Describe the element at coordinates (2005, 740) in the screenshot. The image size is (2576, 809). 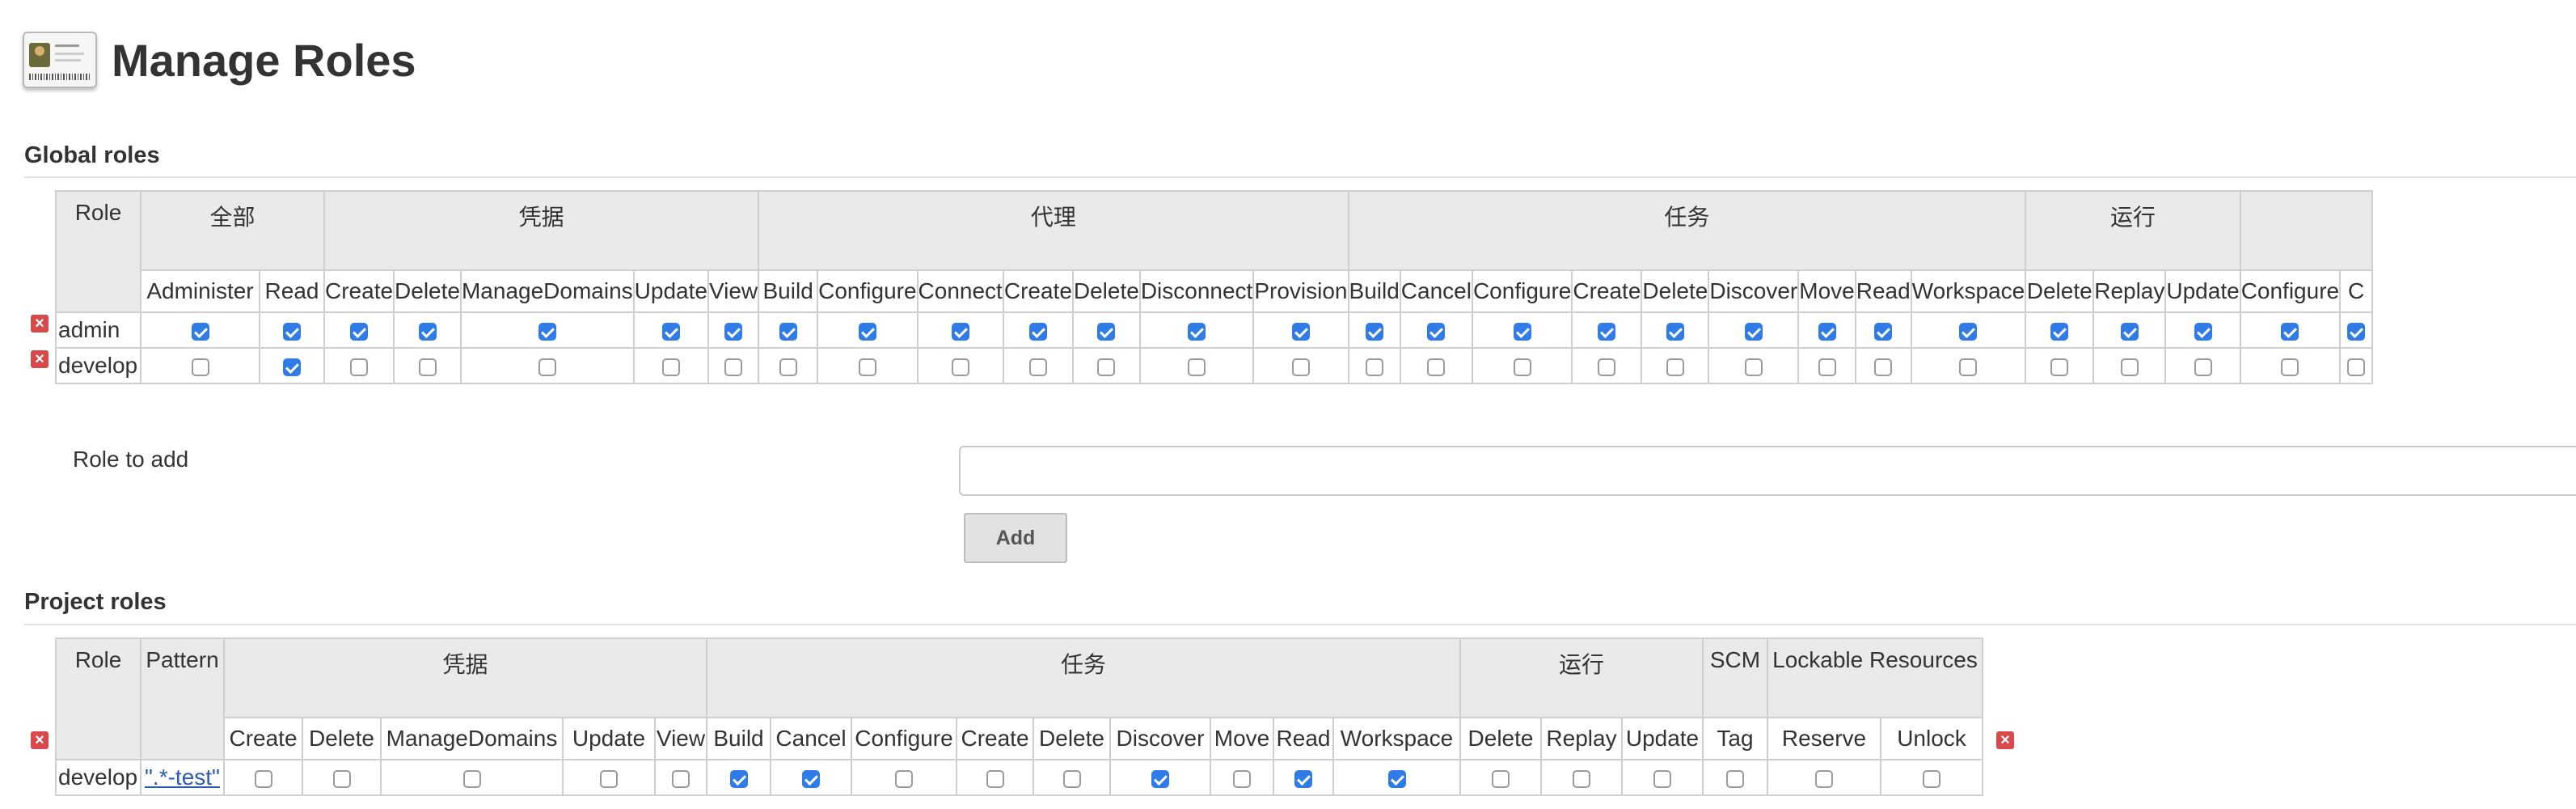
I see `delete-project-role-icon: ×` at that location.